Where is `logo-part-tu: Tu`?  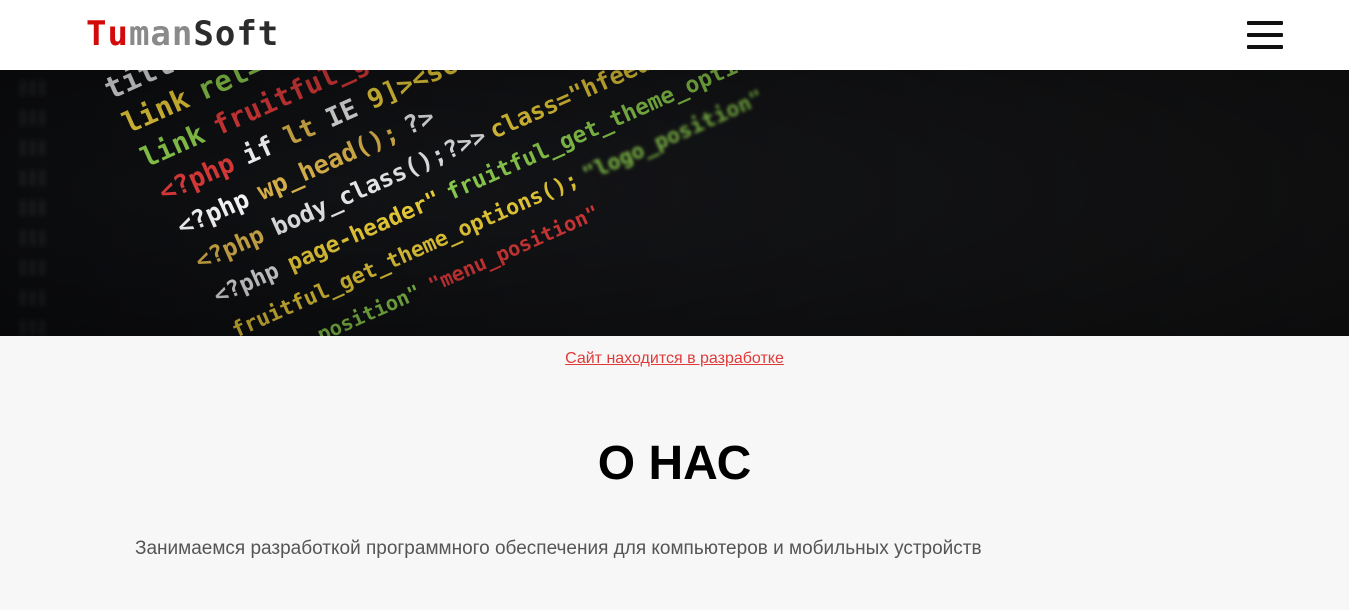 logo-part-tu: Tu is located at coordinates (107, 34).